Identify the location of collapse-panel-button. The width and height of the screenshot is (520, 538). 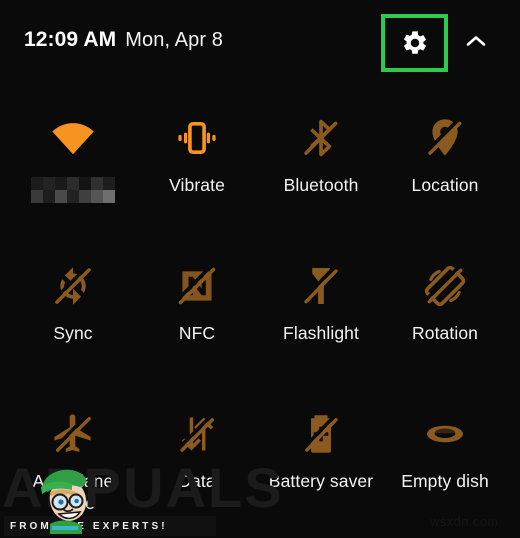
(476, 43).